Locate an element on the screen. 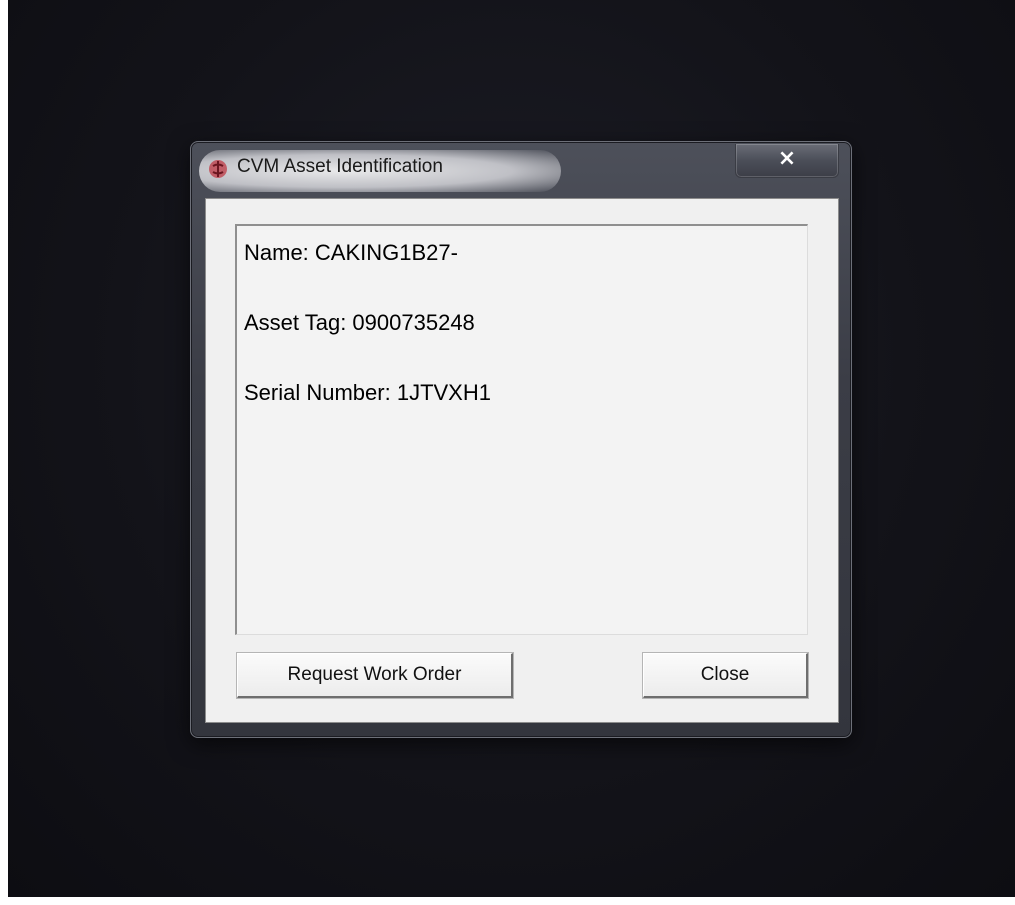 This screenshot has height=905, width=1015. window-close-button: × is located at coordinates (787, 161).